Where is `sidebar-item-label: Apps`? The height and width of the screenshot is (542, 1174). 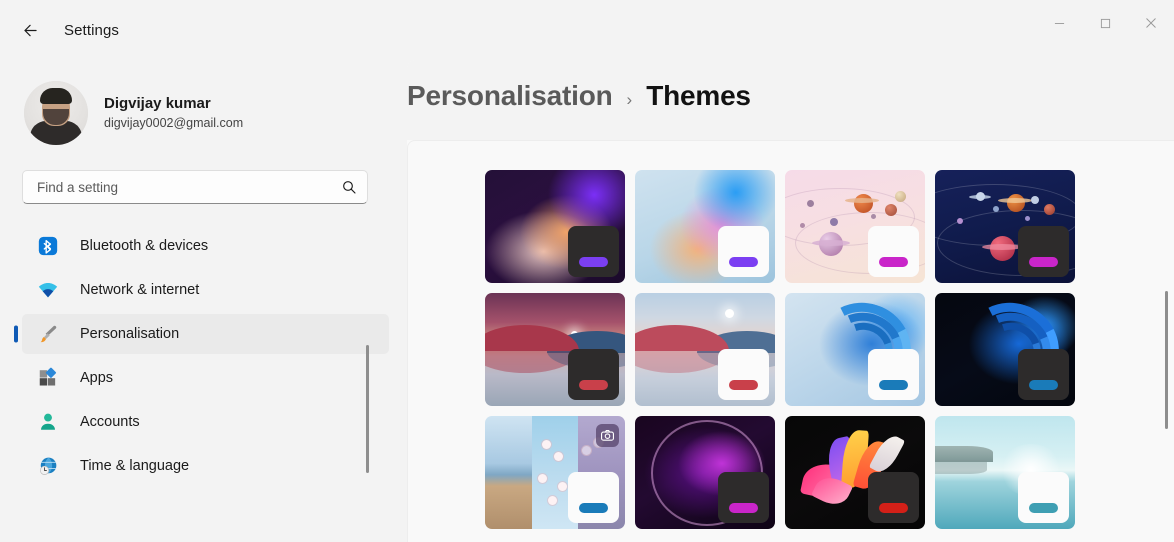 sidebar-item-label: Apps is located at coordinates (97, 378).